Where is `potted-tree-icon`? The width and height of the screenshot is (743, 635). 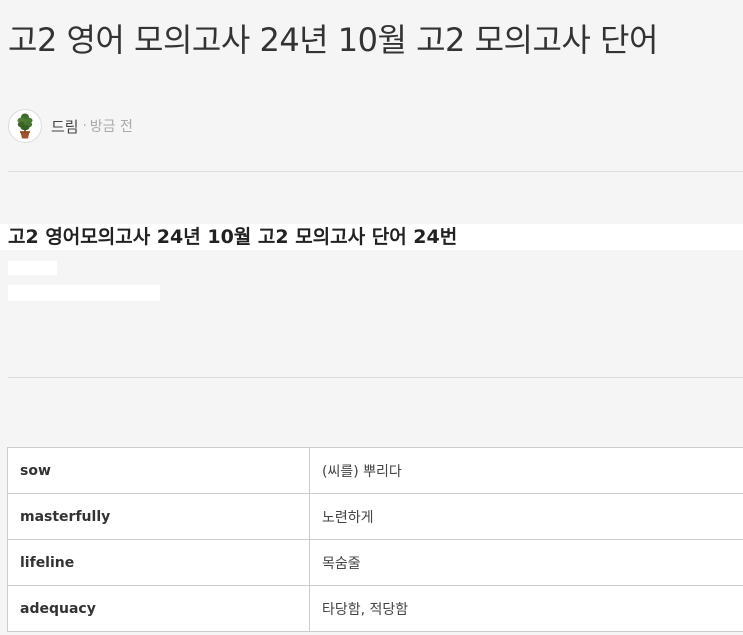
potted-tree-icon is located at coordinates (25, 126).